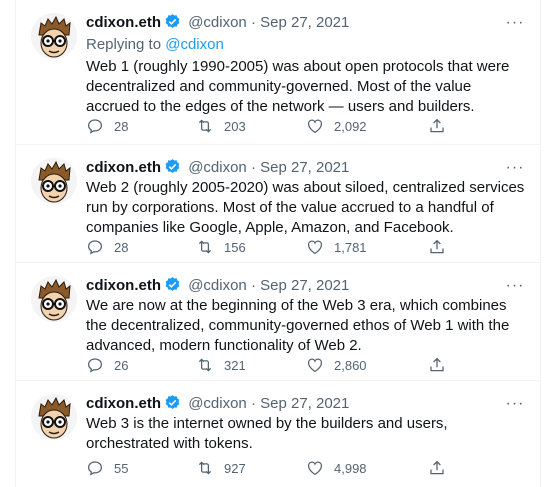  I want to click on like-button: 2,092, so click(336, 126).